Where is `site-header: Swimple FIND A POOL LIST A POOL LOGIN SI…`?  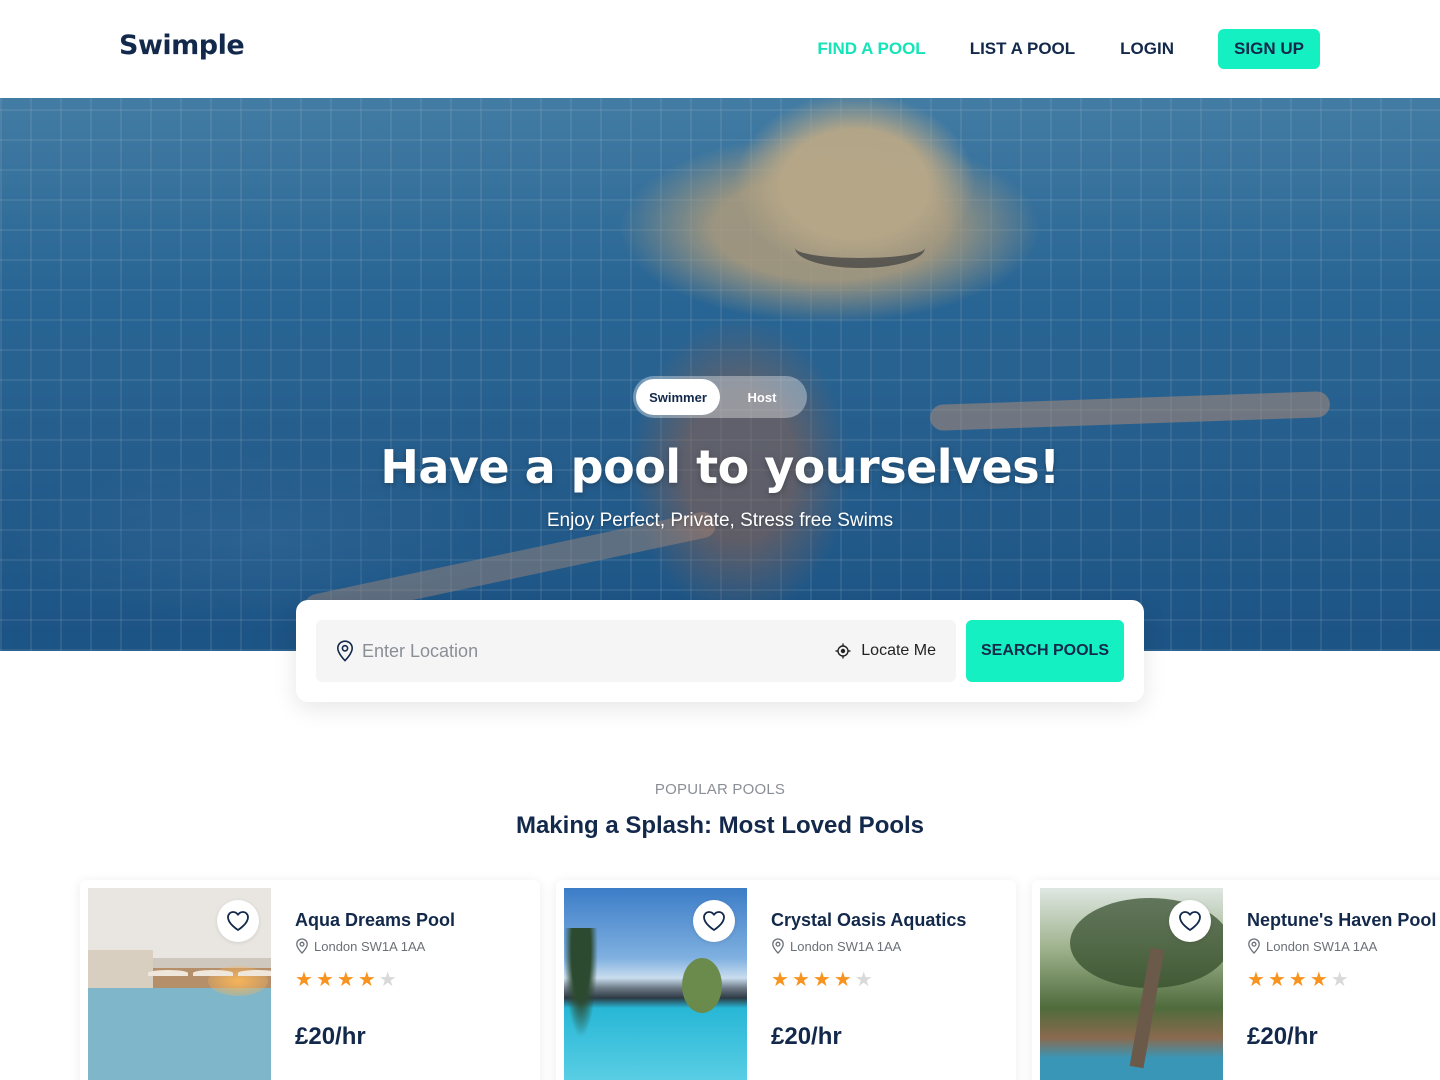 site-header: Swimple FIND A POOL LIST A POOL LOGIN SI… is located at coordinates (720, 49).